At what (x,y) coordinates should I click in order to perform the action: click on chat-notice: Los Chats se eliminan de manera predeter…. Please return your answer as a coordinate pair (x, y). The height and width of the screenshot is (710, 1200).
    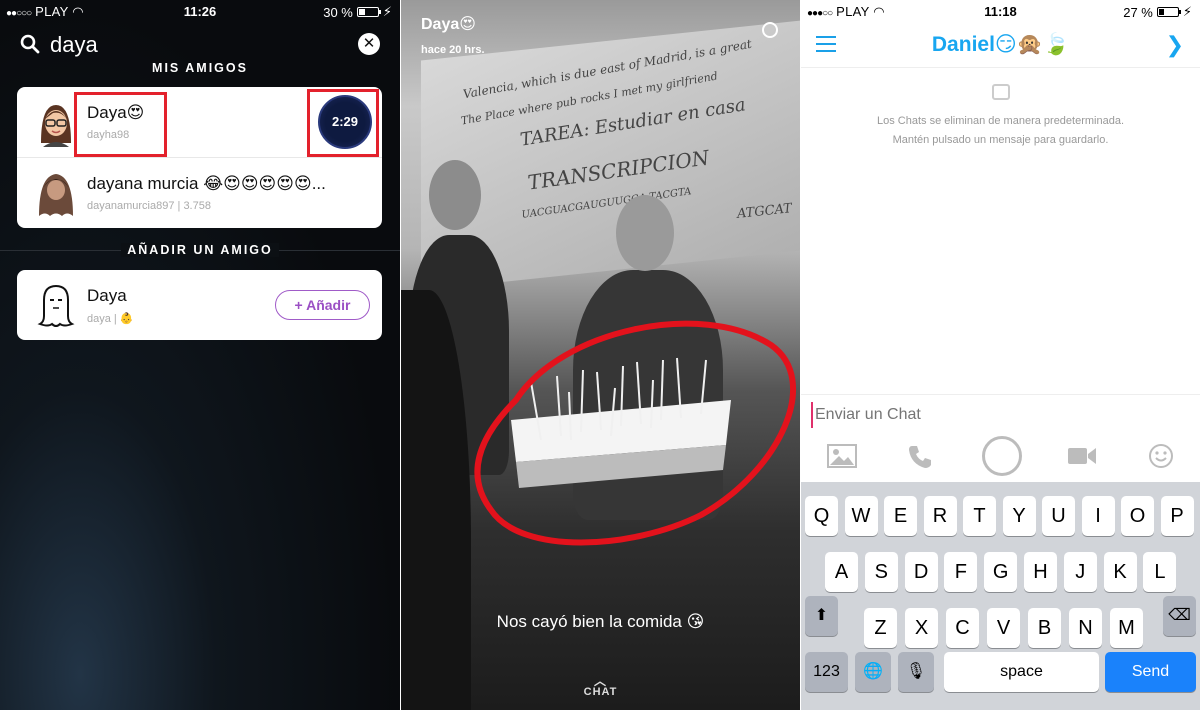
    Looking at the image, I should click on (1000, 130).